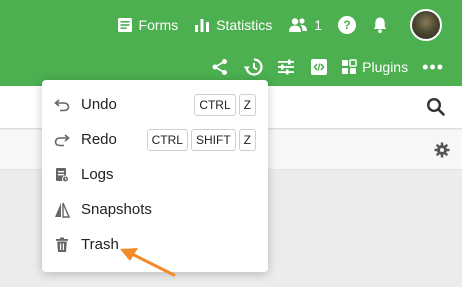  Describe the element at coordinates (298, 25) in the screenshot. I see `users-icon` at that location.